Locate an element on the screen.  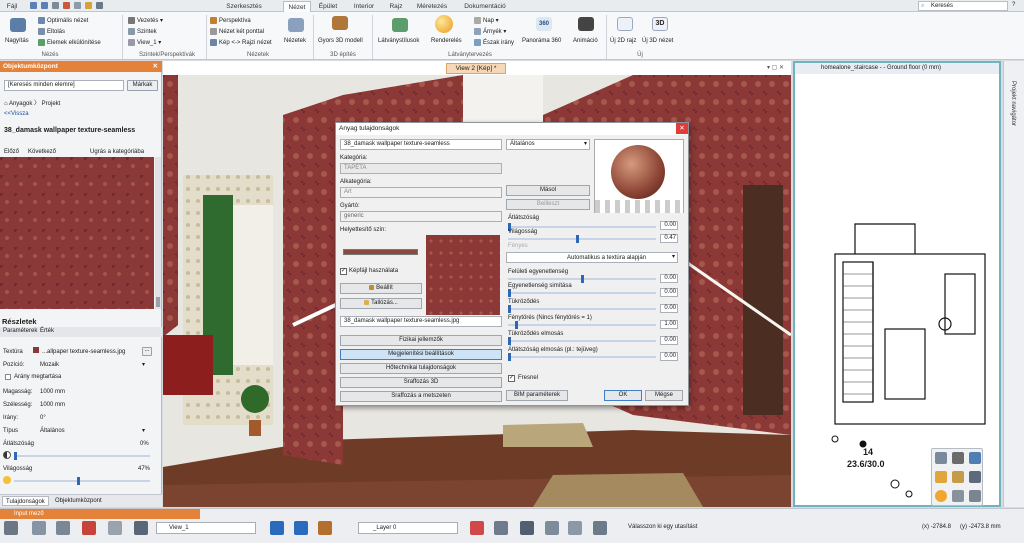
magnet-icon is located at coordinates (89, 528).